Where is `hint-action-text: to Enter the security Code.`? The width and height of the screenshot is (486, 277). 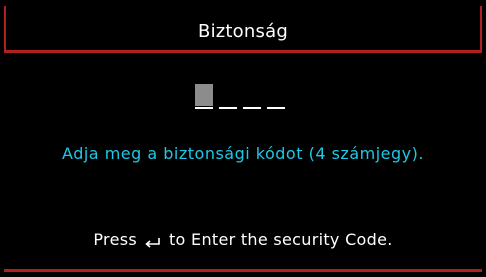 hint-action-text: to Enter the security Code. is located at coordinates (280, 239).